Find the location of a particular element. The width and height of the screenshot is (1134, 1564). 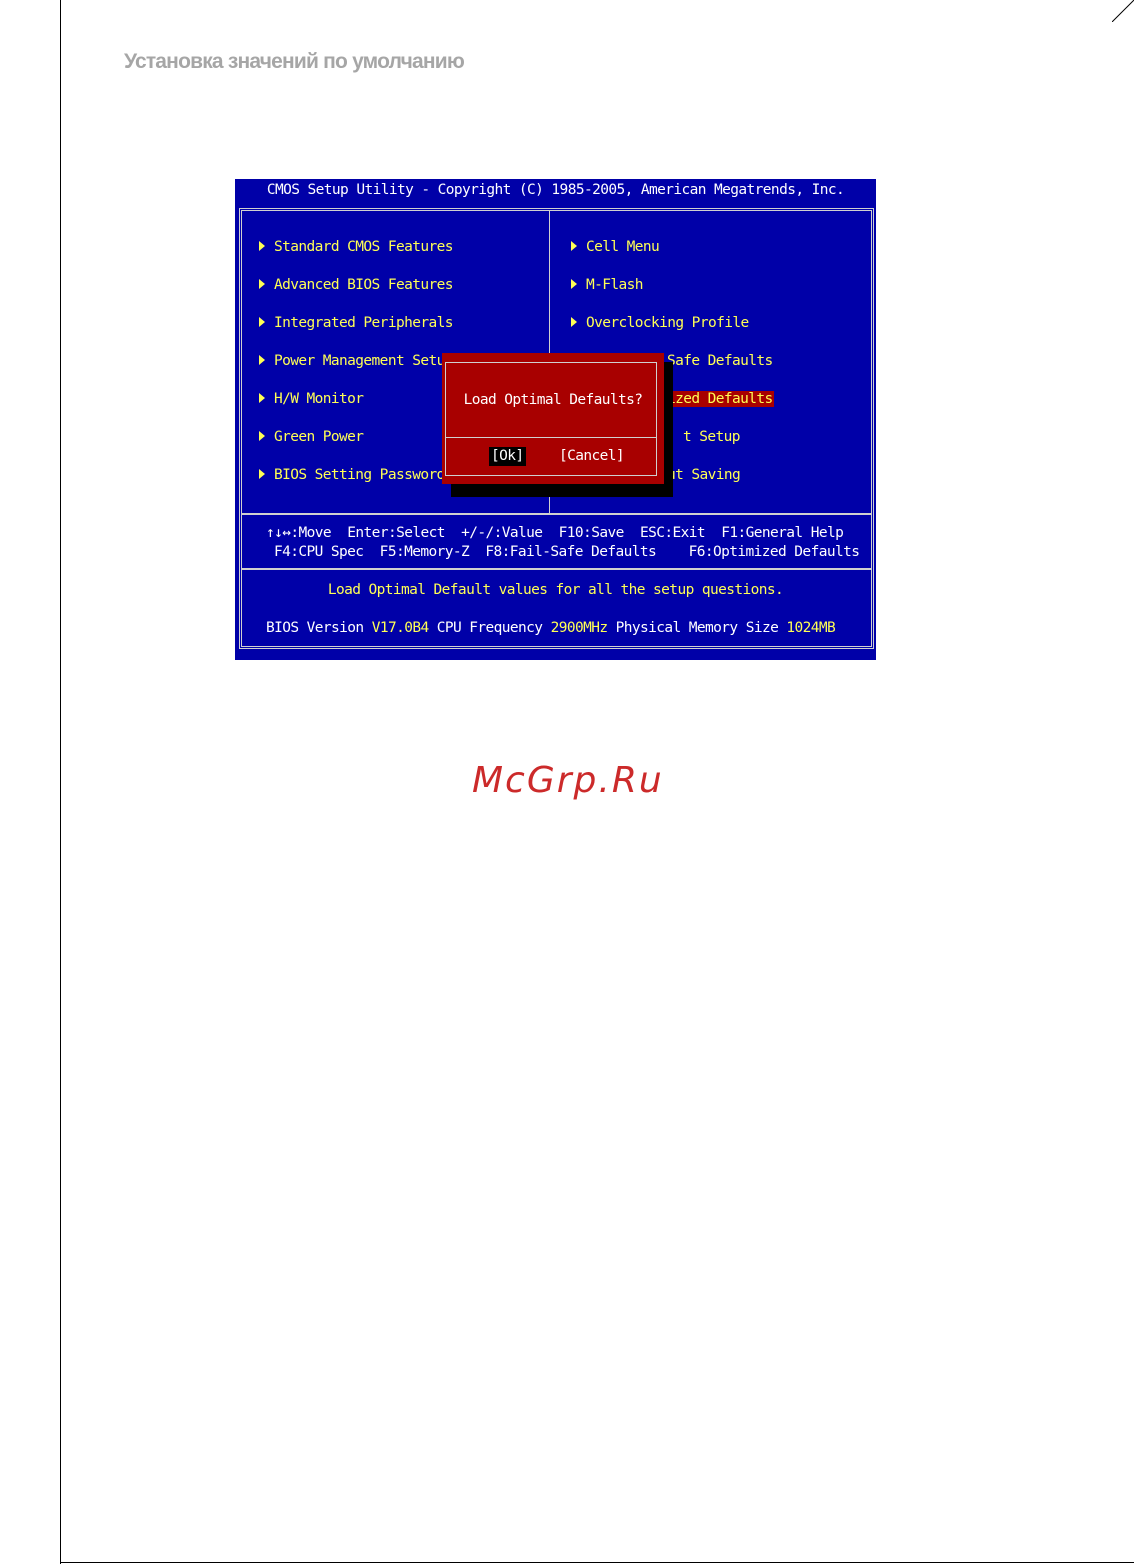

dialog-message: Load Optimal Defaults? is located at coordinates (553, 400).